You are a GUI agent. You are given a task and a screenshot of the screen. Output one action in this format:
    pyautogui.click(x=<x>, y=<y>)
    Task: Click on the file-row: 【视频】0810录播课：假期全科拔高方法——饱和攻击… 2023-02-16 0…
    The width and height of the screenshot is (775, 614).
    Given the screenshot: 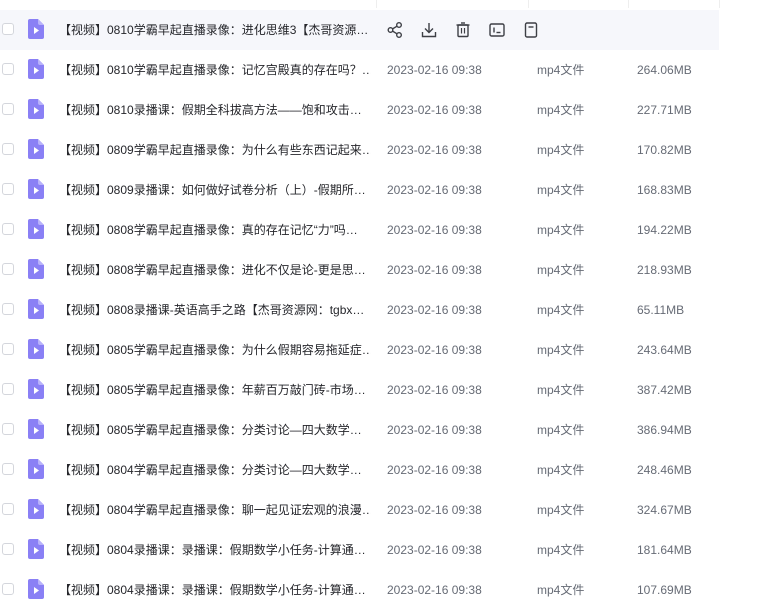 What is the action you would take?
    pyautogui.click(x=387, y=110)
    